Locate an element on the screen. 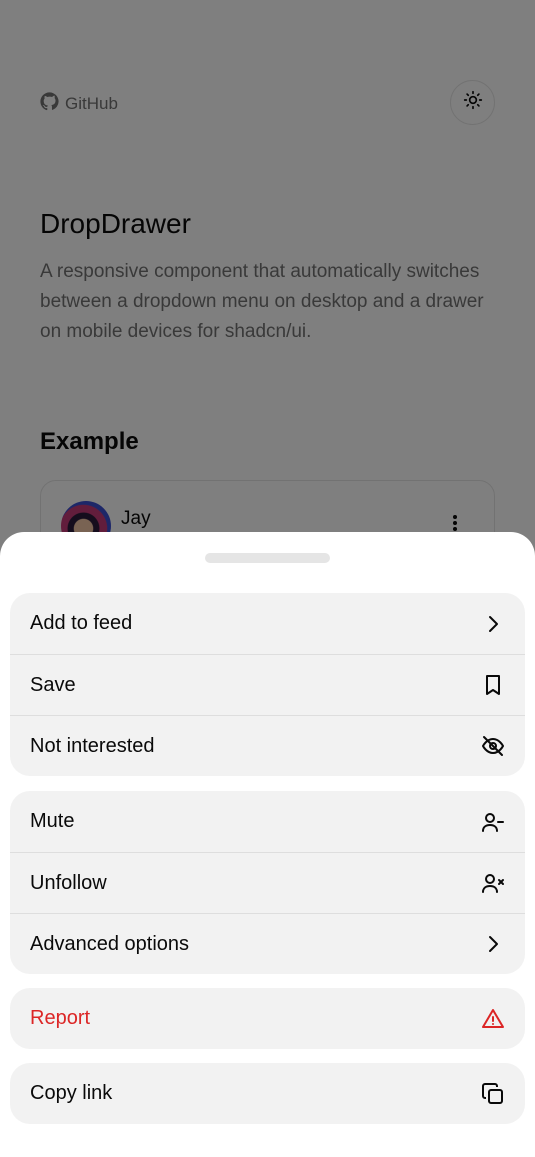 This screenshot has width=535, height=1157. menu-item-label: Mute is located at coordinates (52, 821).